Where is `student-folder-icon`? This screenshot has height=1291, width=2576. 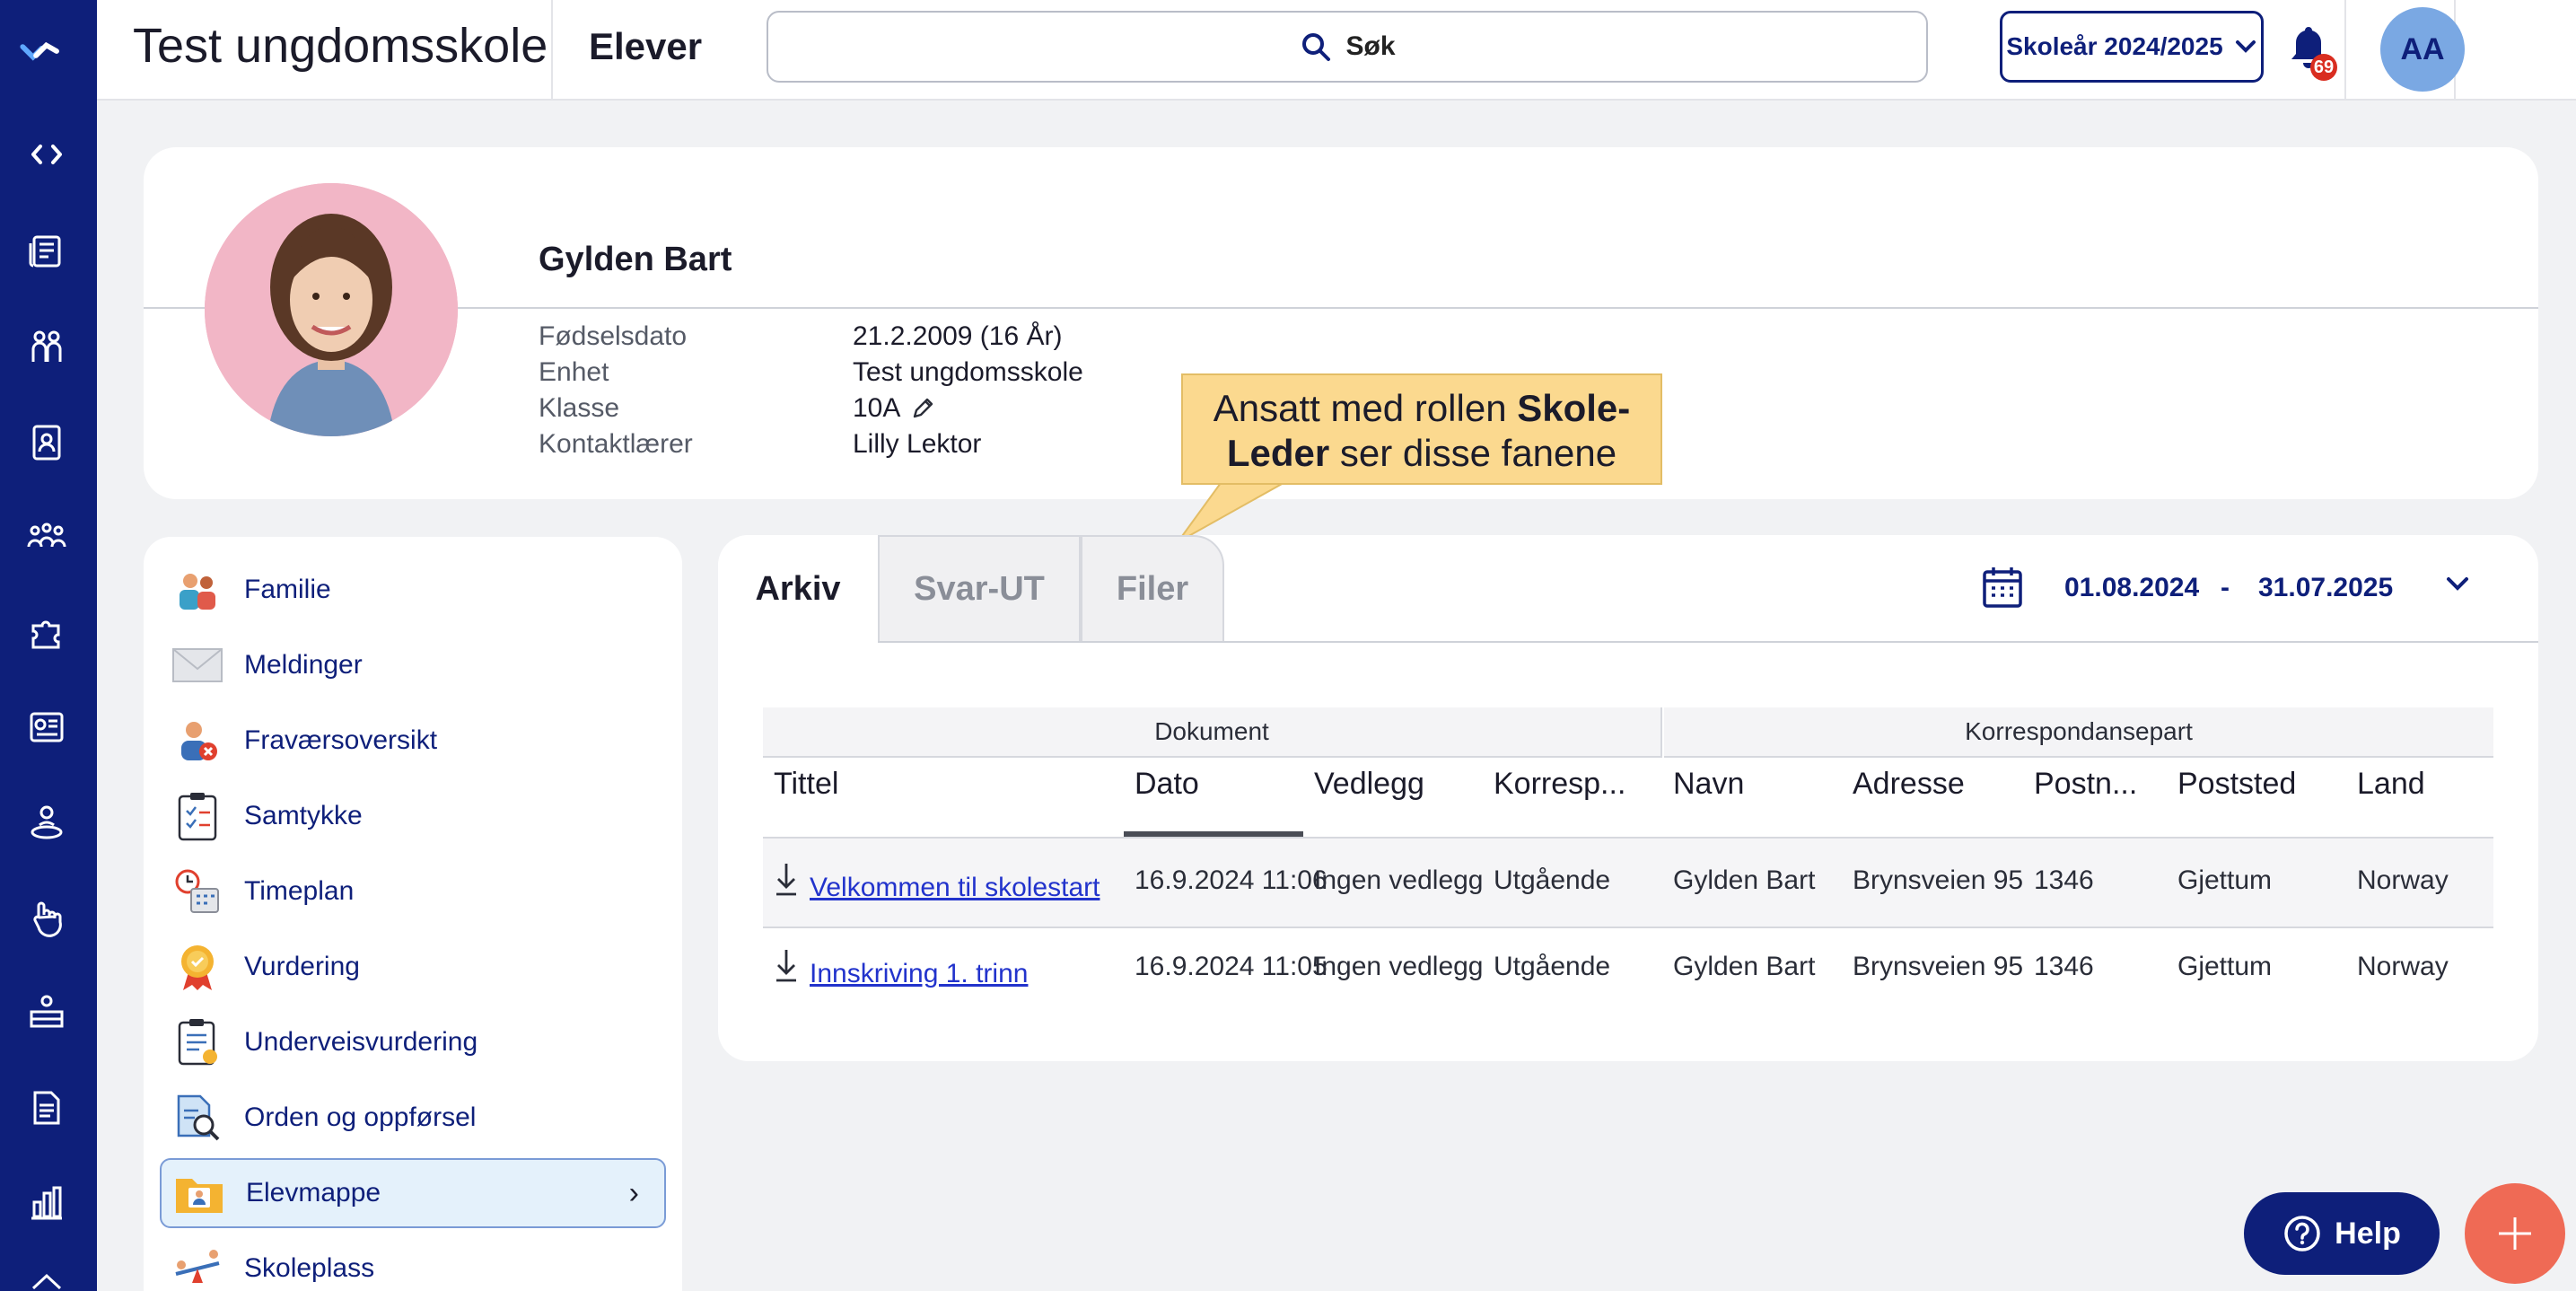 student-folder-icon is located at coordinates (199, 1193).